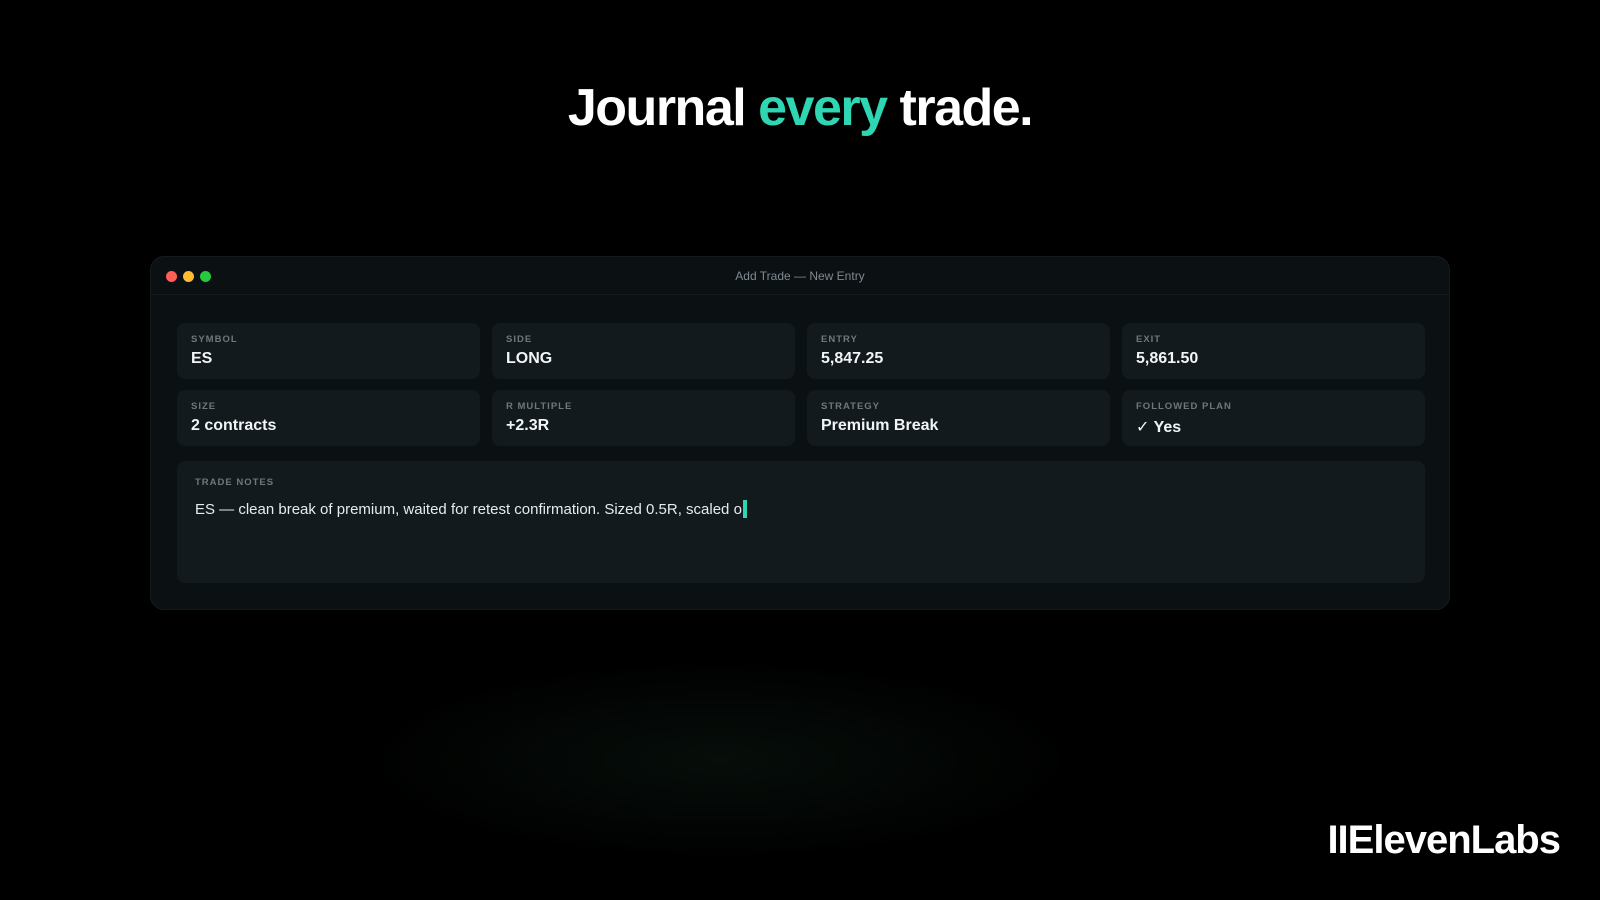 This screenshot has height=900, width=1600. I want to click on background-glow, so click(720, 760).